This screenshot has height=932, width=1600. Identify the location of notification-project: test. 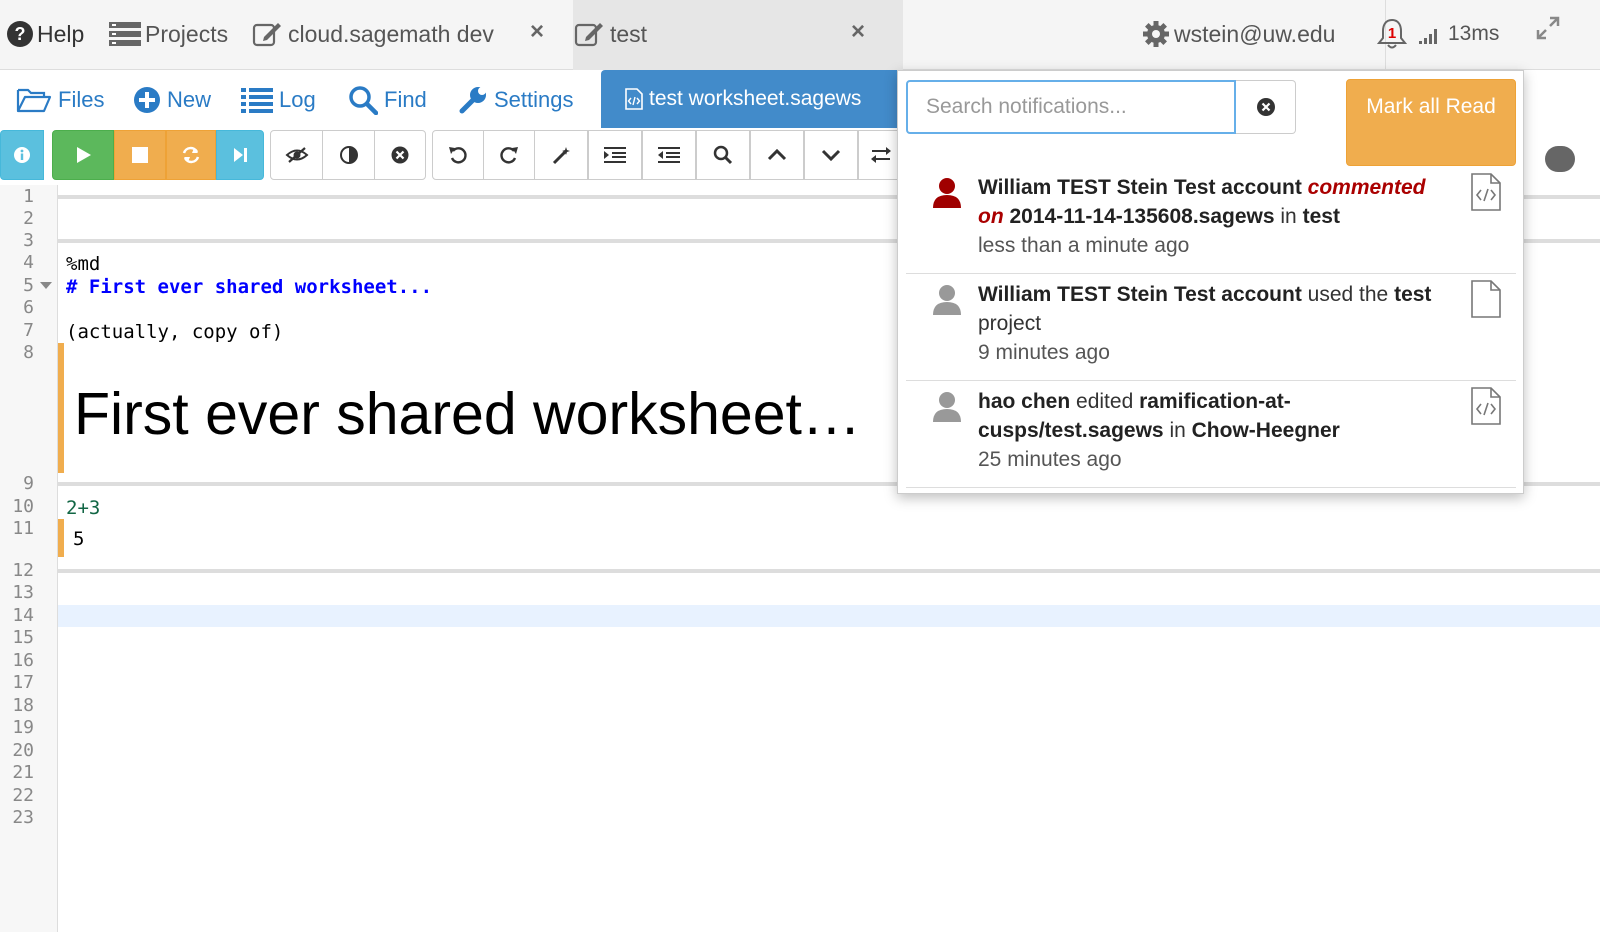
(1321, 216).